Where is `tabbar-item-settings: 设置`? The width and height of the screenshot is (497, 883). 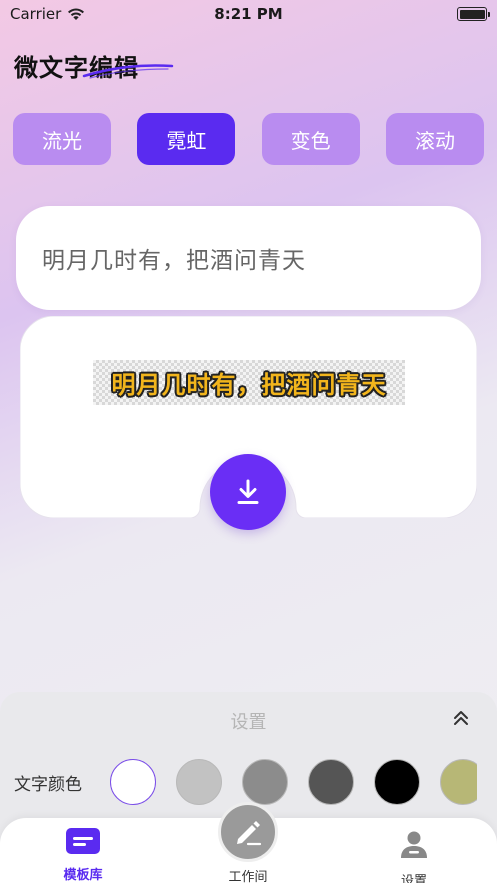 tabbar-item-settings: 设置 is located at coordinates (414, 855).